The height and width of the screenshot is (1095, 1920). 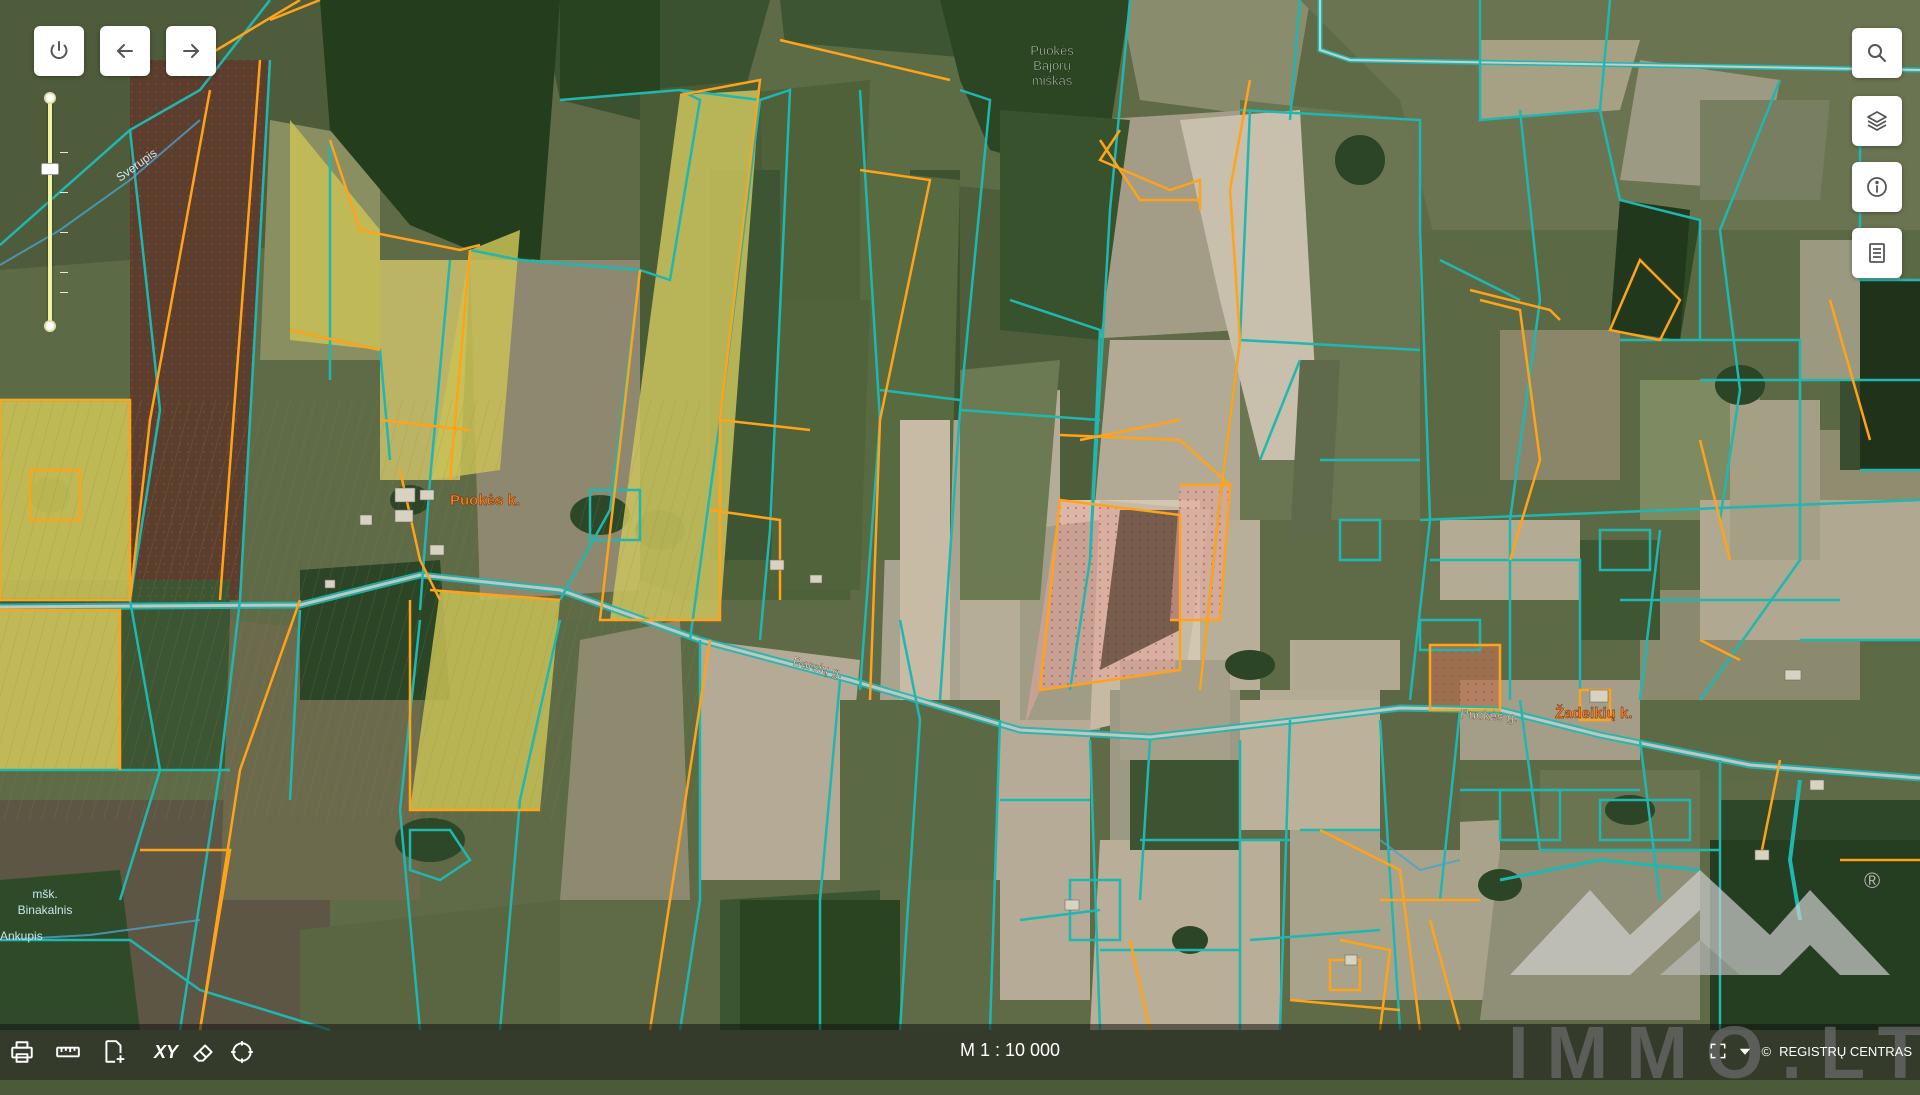 I want to click on dropdown-arrow-icon, so click(x=1745, y=1051).